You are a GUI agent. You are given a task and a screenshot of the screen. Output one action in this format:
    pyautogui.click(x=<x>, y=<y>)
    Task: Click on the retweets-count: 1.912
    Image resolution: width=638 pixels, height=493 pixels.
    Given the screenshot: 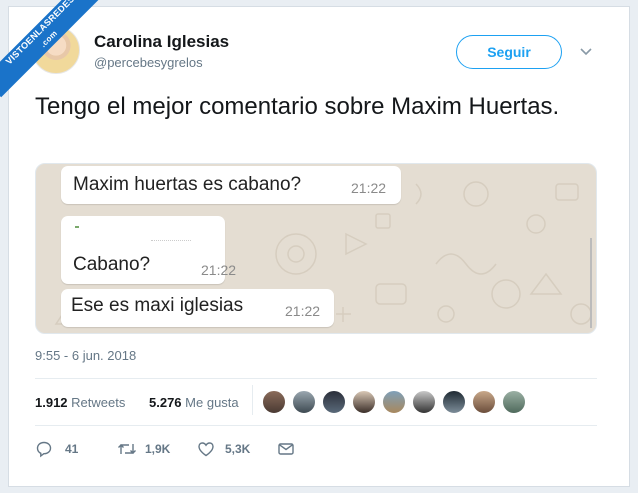 What is the action you would take?
    pyautogui.click(x=51, y=402)
    